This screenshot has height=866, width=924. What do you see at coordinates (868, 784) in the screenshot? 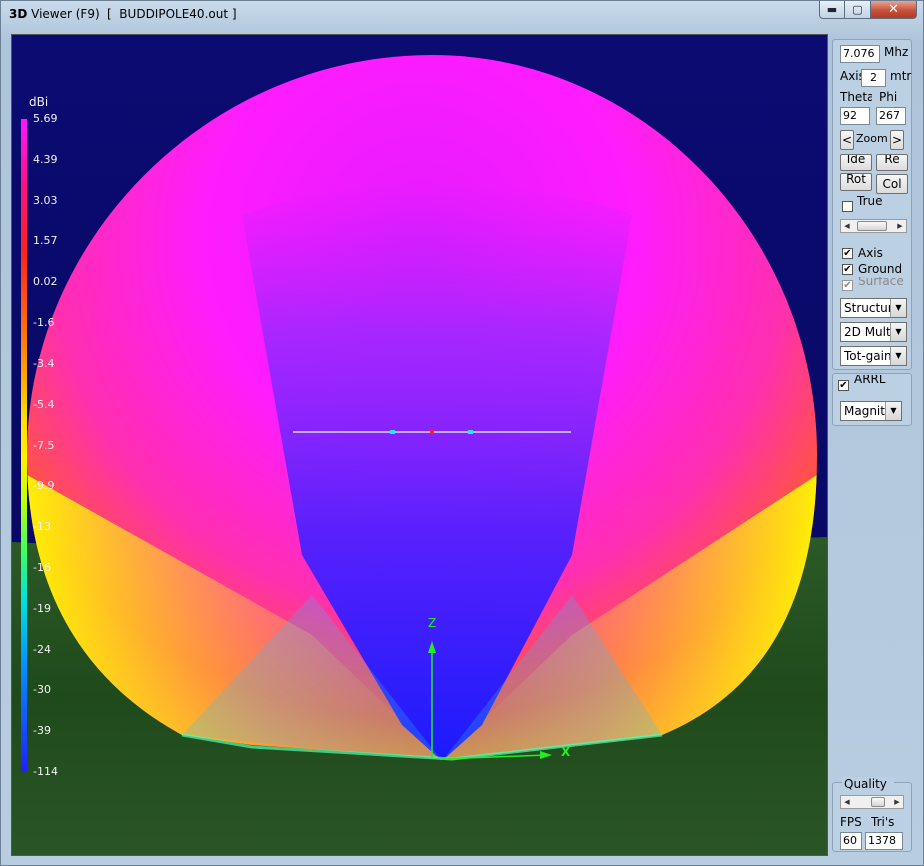
I see `quality-label: Quality` at bounding box center [868, 784].